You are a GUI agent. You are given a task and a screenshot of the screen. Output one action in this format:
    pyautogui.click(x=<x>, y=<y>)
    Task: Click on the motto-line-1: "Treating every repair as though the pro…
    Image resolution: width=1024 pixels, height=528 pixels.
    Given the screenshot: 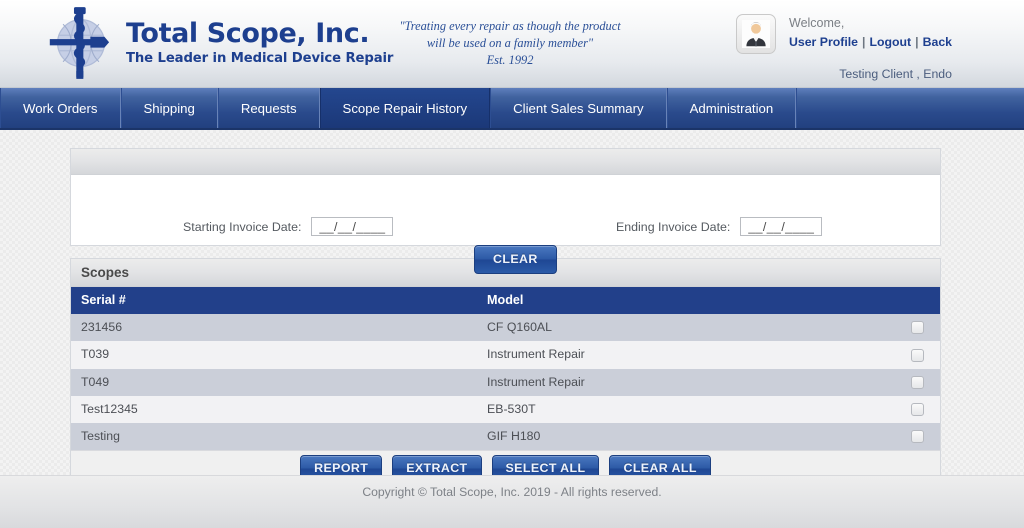 What is the action you would take?
    pyautogui.click(x=510, y=26)
    